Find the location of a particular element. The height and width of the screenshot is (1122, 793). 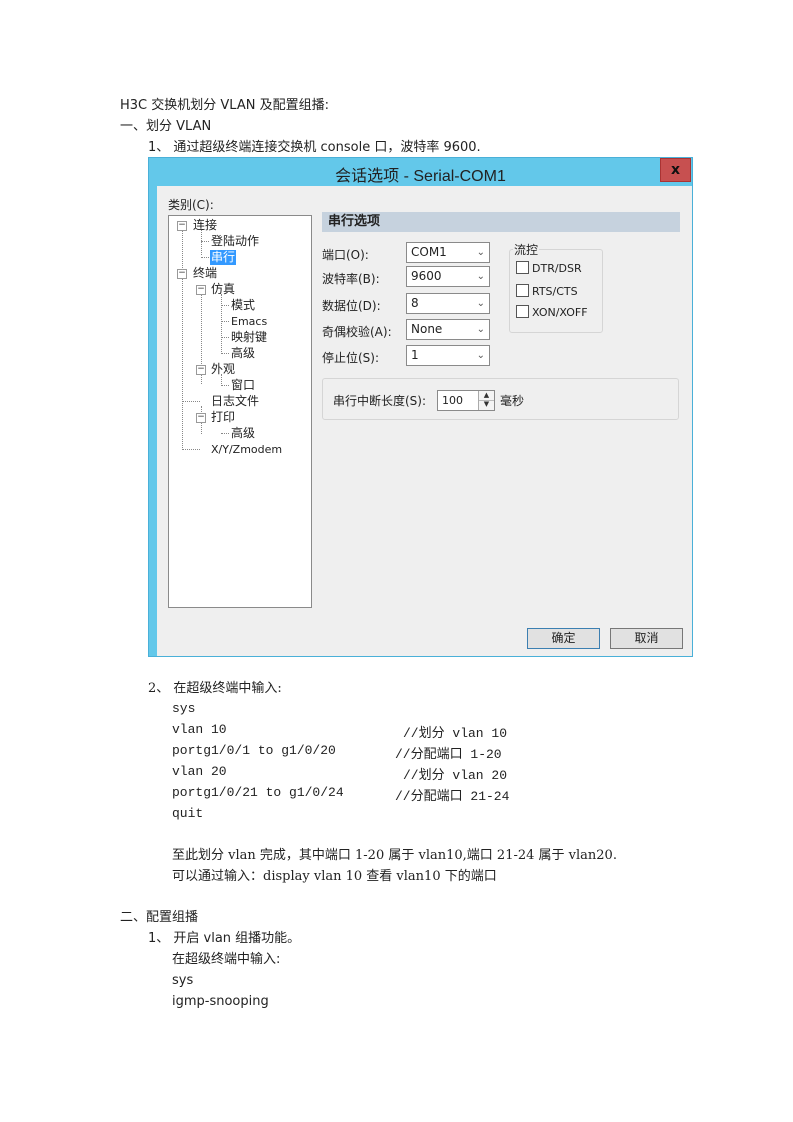

tree-item-login-actions: 登陆动作 is located at coordinates (235, 241).